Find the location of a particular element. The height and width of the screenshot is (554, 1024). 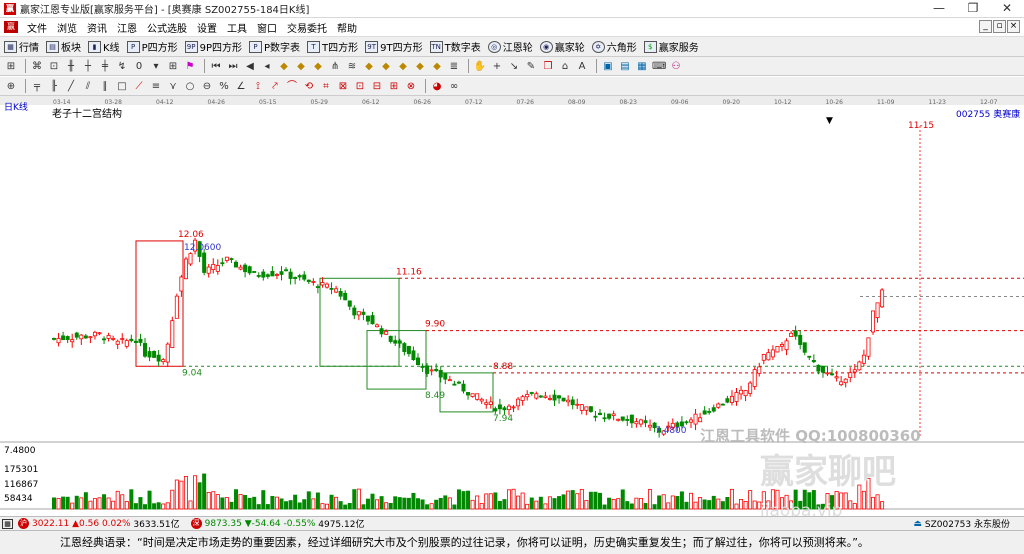

menu-file: 文件 is located at coordinates (37, 27).